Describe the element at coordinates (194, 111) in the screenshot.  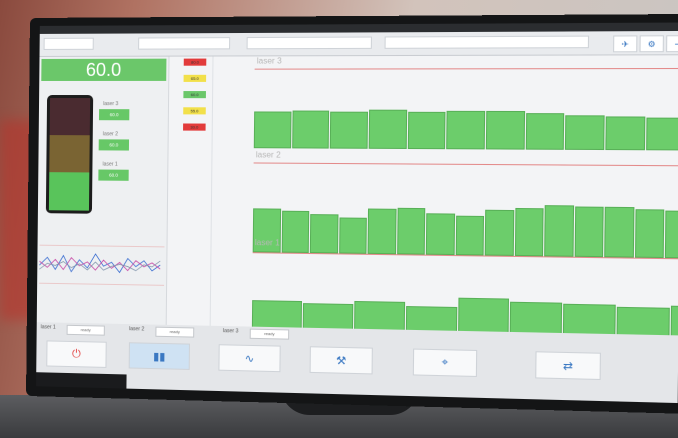
I see `threshold-badge: 55.0` at that location.